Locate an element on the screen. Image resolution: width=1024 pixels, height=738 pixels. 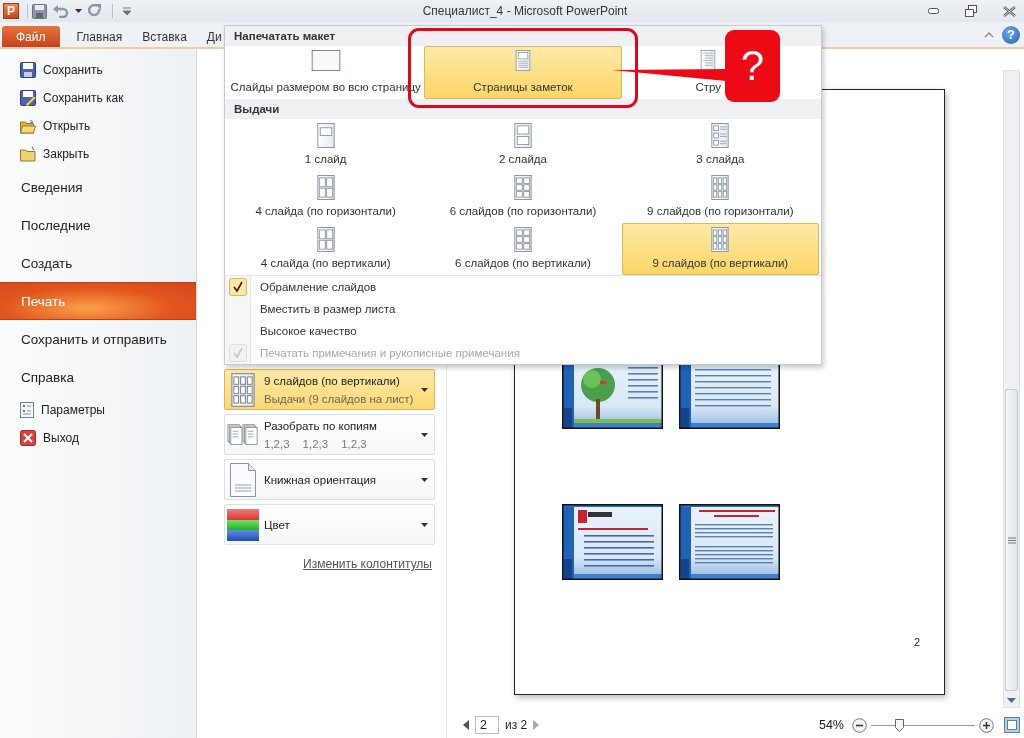
slide-icon is located at coordinates (325, 60).